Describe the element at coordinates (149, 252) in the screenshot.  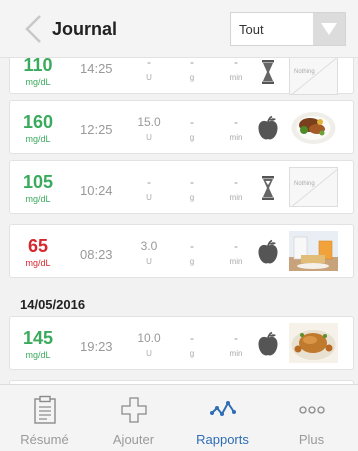
I see `insulin-value: 3.0 U` at that location.